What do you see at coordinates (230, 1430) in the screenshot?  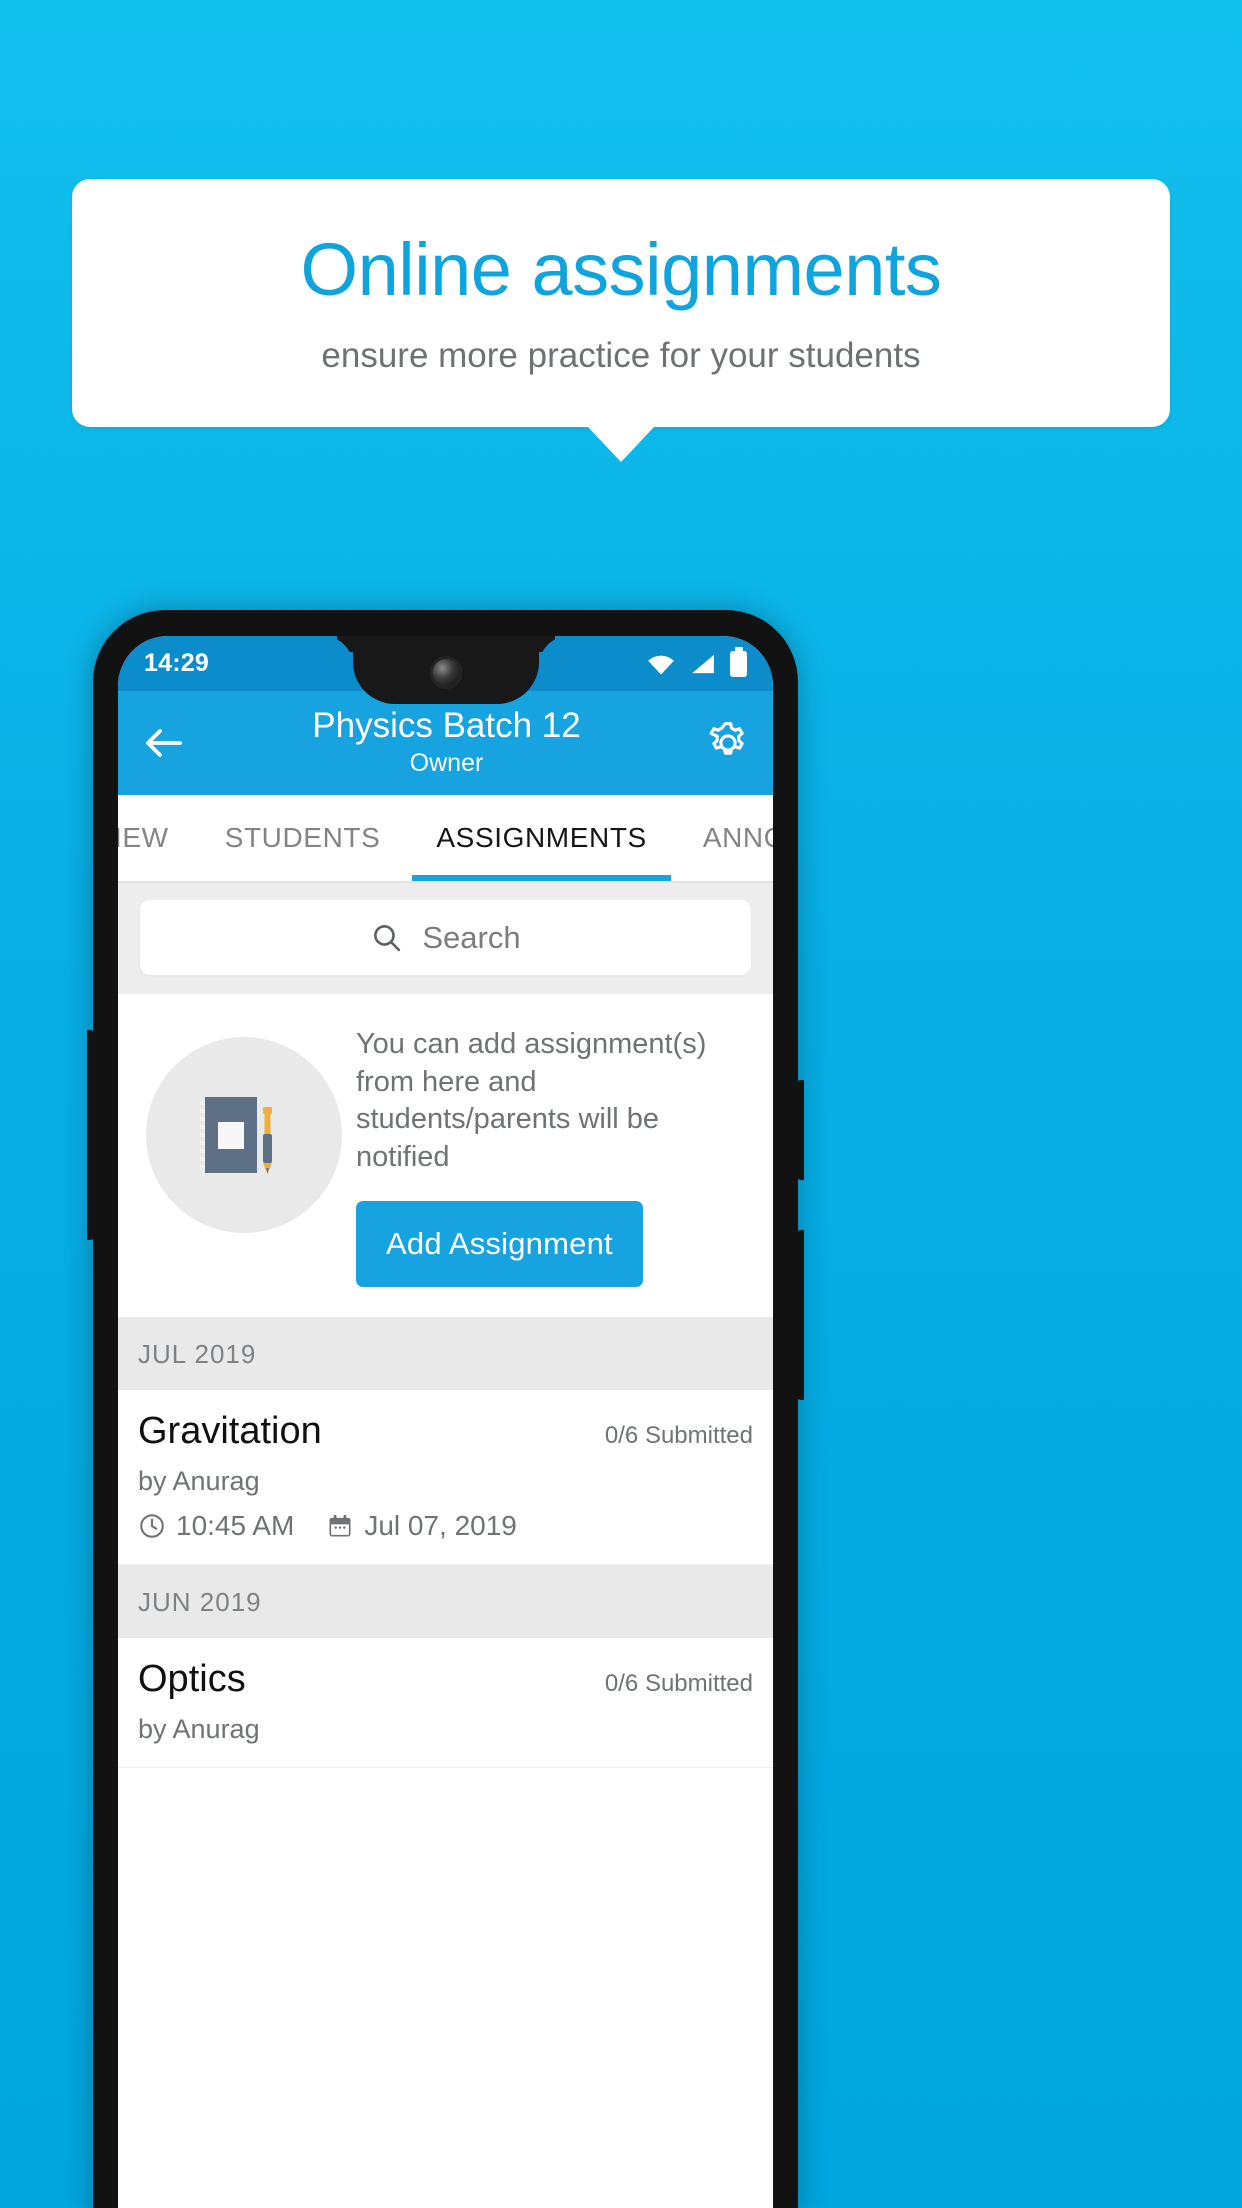 I see `assignment-title: Gravitation` at bounding box center [230, 1430].